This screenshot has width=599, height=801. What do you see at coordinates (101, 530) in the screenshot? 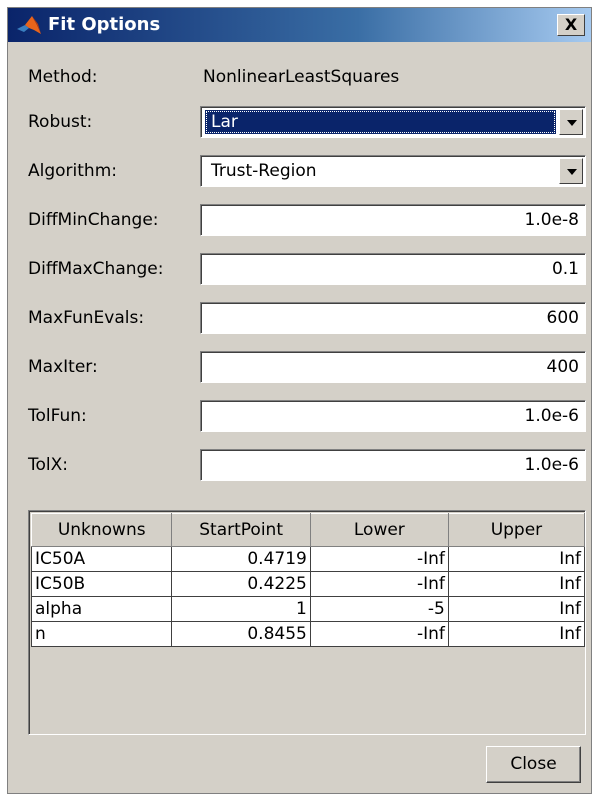
I see `column-header-unknowns: Unknowns` at bounding box center [101, 530].